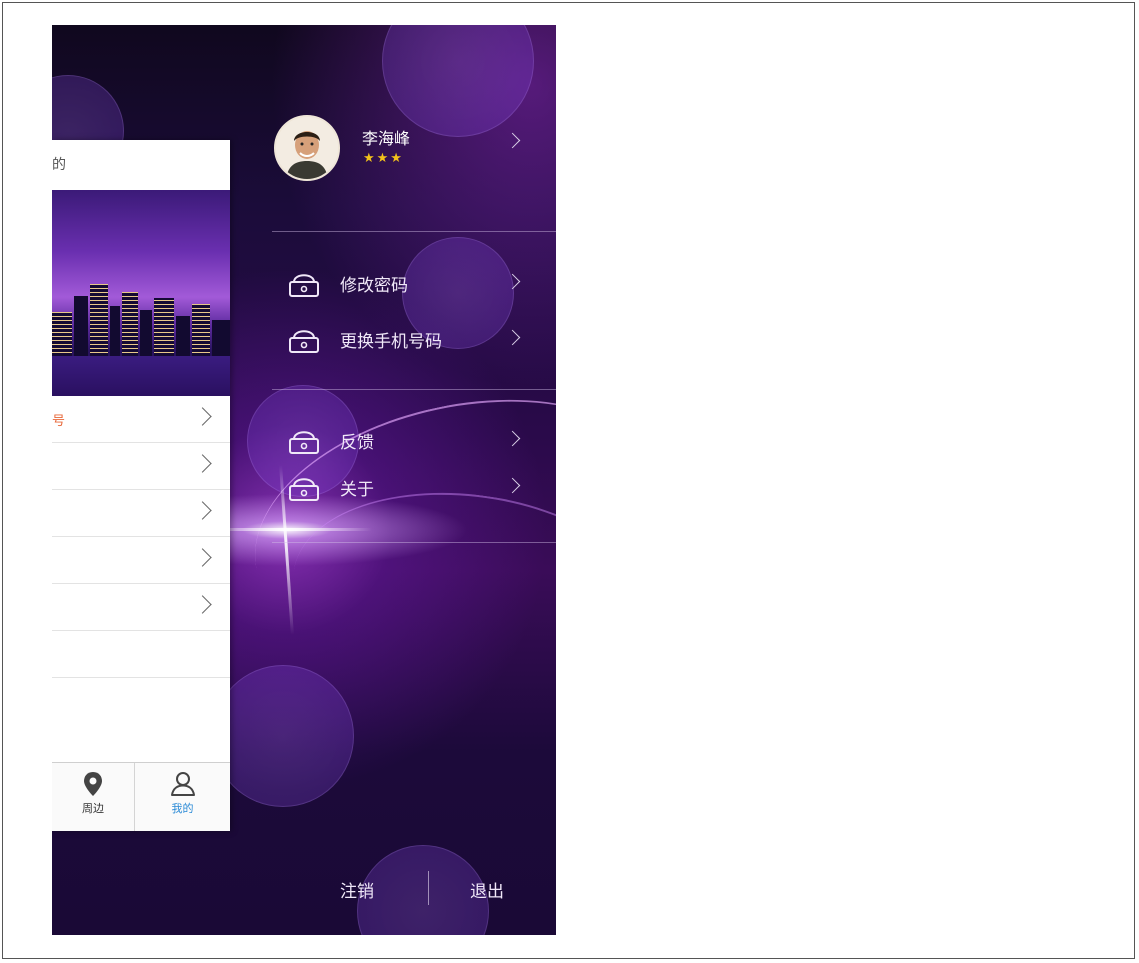  What do you see at coordinates (383, 158) in the screenshot?
I see `user-rating-stars: ★★★` at bounding box center [383, 158].